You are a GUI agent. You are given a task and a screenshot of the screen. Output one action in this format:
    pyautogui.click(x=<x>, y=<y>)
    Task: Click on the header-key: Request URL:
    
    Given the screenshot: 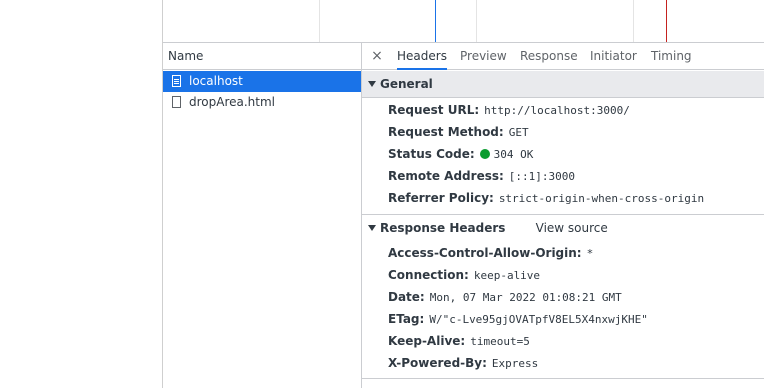 What is the action you would take?
    pyautogui.click(x=434, y=110)
    